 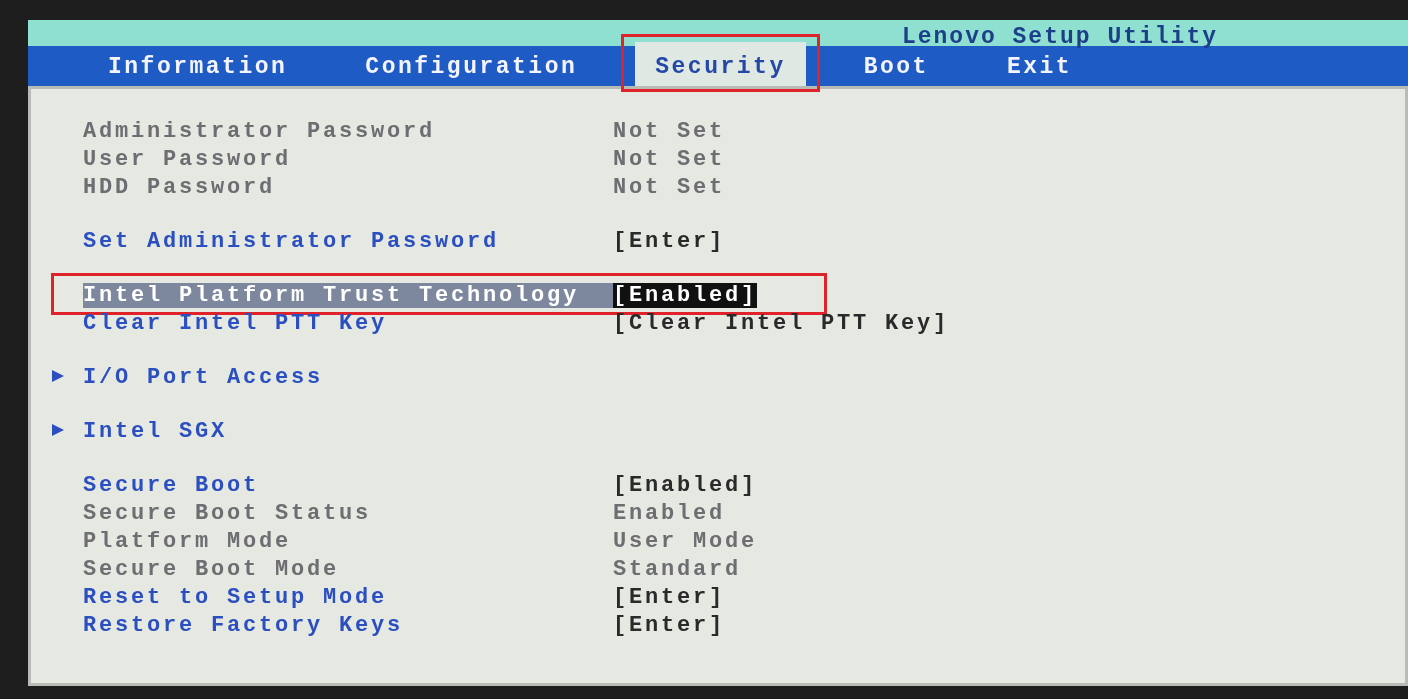 What do you see at coordinates (188, 159) in the screenshot?
I see `field-label: User Password` at bounding box center [188, 159].